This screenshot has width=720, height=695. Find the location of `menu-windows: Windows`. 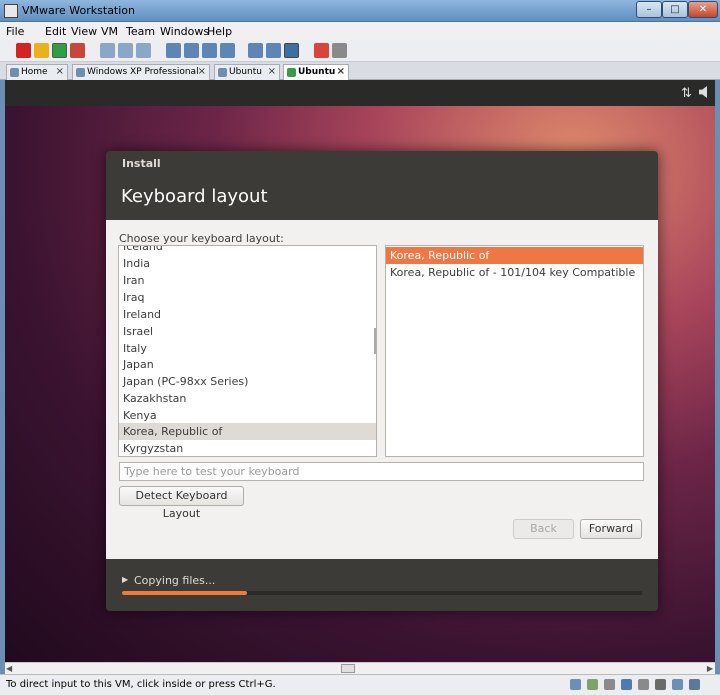

menu-windows: Windows is located at coordinates (184, 31).